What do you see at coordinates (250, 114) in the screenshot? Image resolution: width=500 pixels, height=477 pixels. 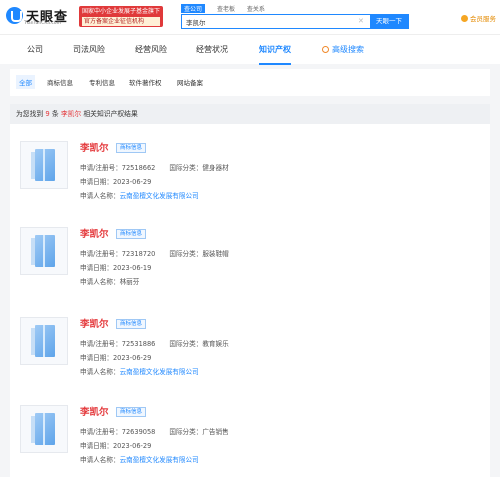 I see `result-summary: 为您找到 9 条 李凯尔 相关知识产权结果` at bounding box center [250, 114].